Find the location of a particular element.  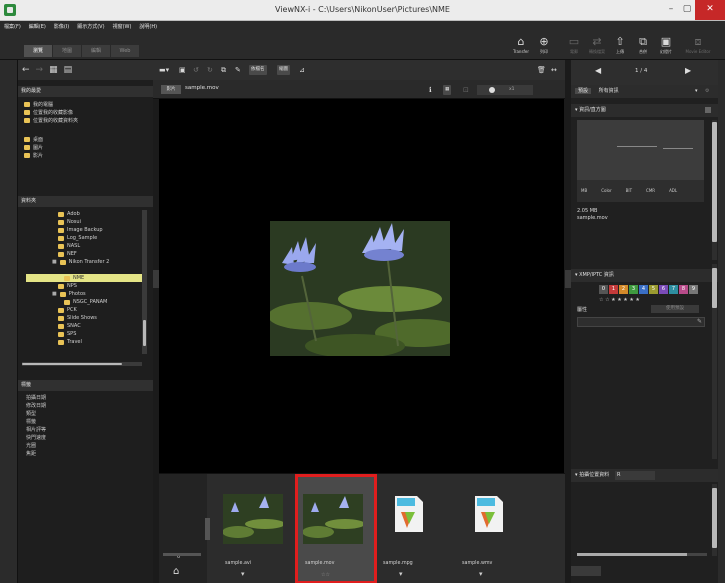

menu-image: 影像(I) is located at coordinates (61, 26).